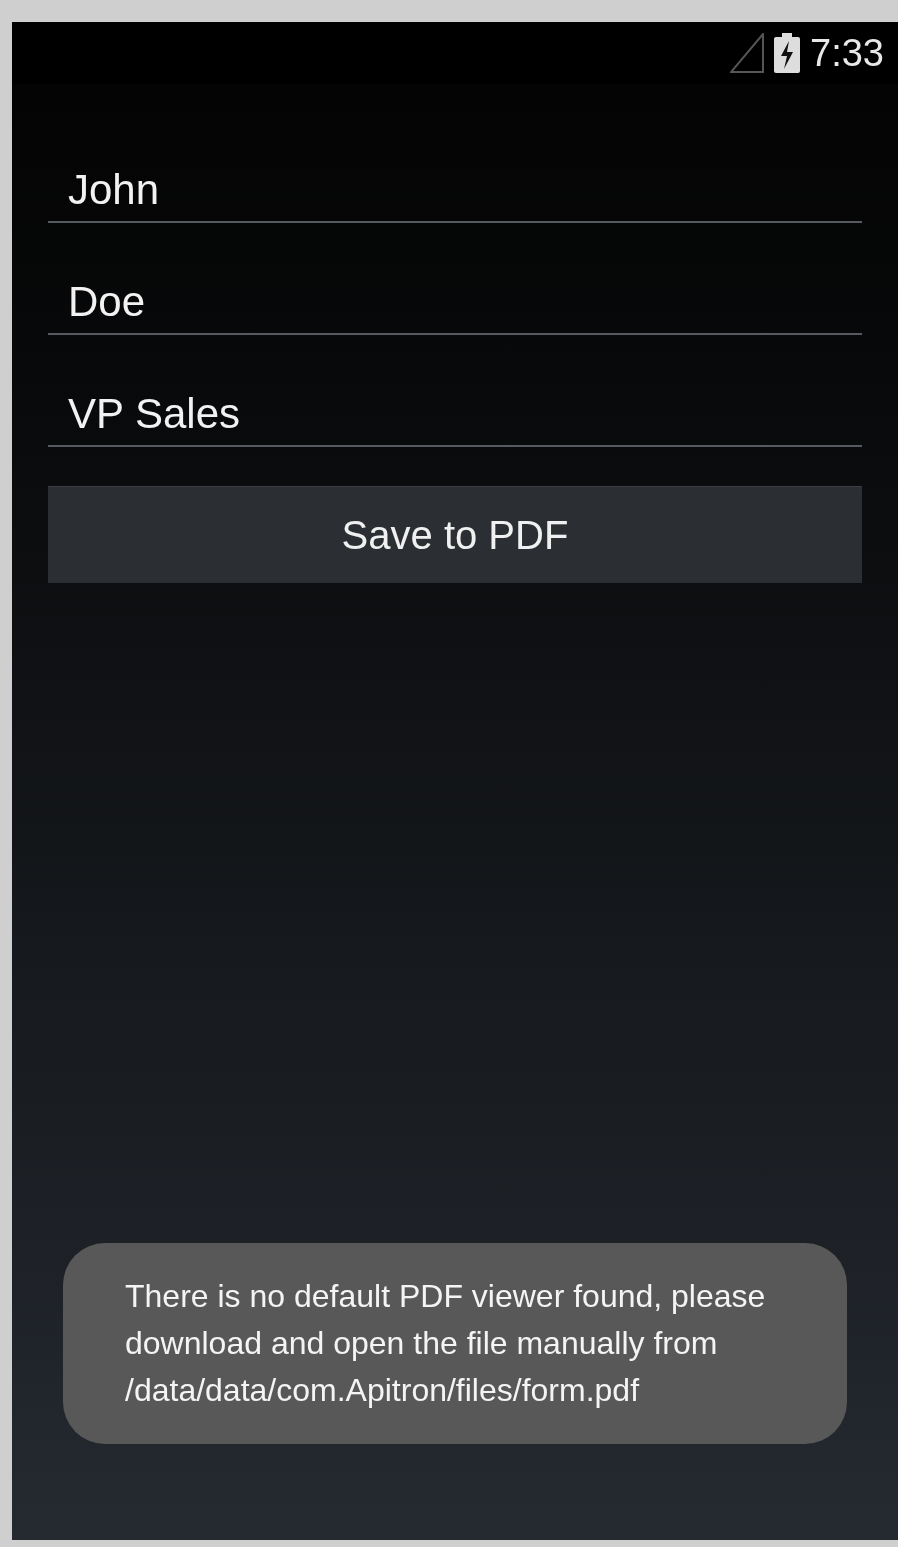 This screenshot has width=898, height=1547. I want to click on clock-time: 7:33, so click(847, 53).